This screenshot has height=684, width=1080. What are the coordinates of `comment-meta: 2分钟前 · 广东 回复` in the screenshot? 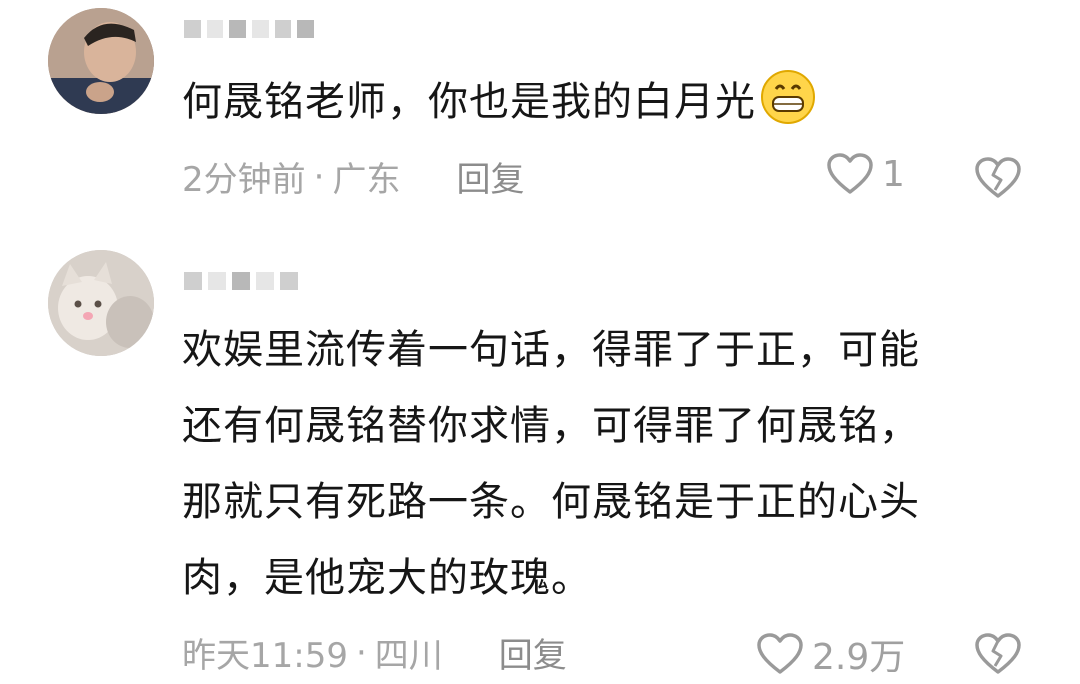 It's located at (353, 176).